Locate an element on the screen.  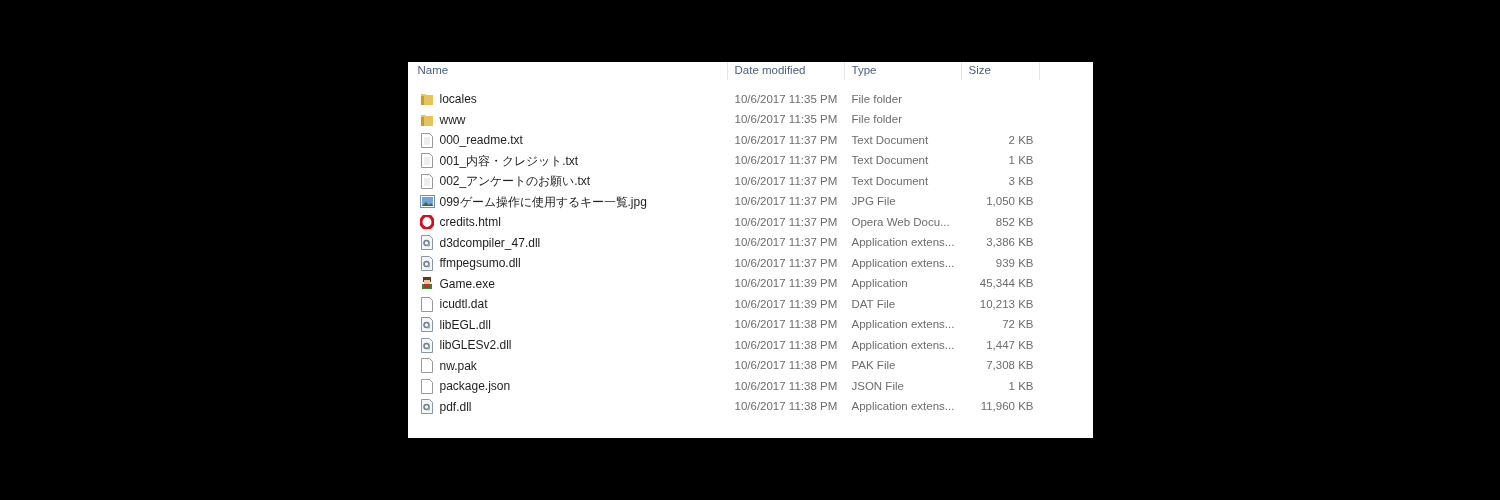
file-name: pdf.dll is located at coordinates (455, 406).